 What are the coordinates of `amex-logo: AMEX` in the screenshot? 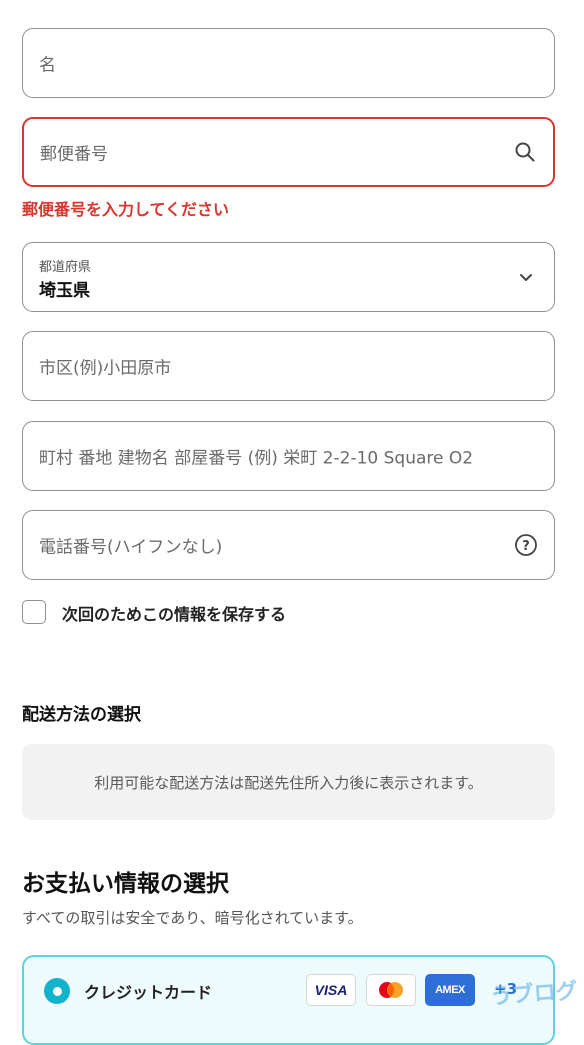 It's located at (450, 990).